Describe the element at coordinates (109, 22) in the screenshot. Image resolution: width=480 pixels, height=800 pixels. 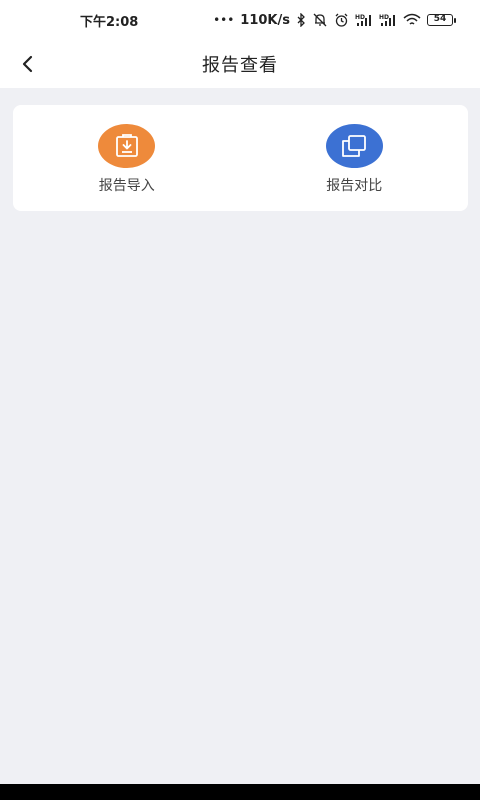
I see `status-time: 下午2:08` at that location.